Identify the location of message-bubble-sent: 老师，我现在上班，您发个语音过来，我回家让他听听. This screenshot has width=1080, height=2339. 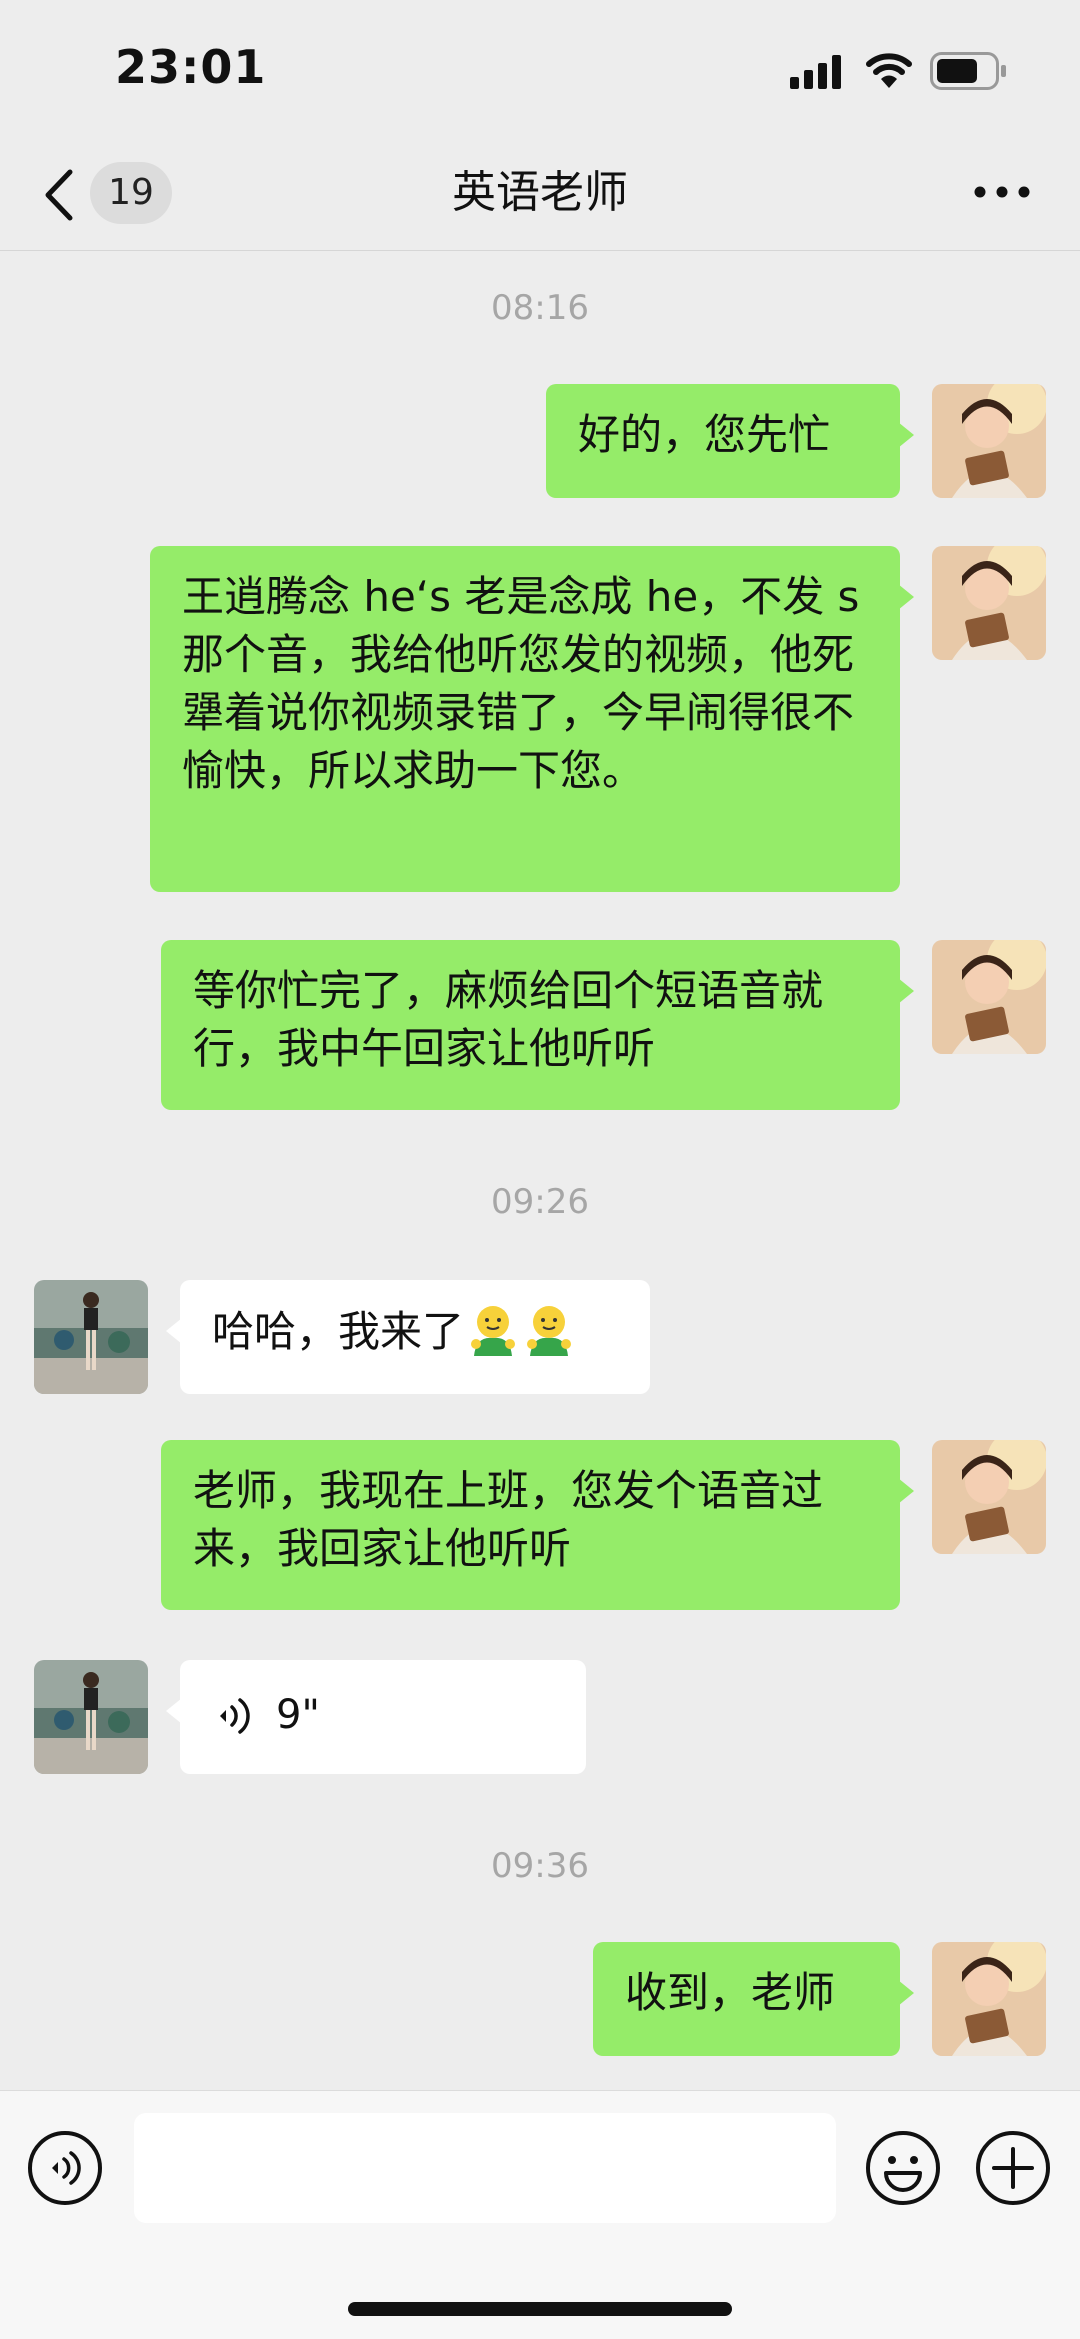
(537, 1525).